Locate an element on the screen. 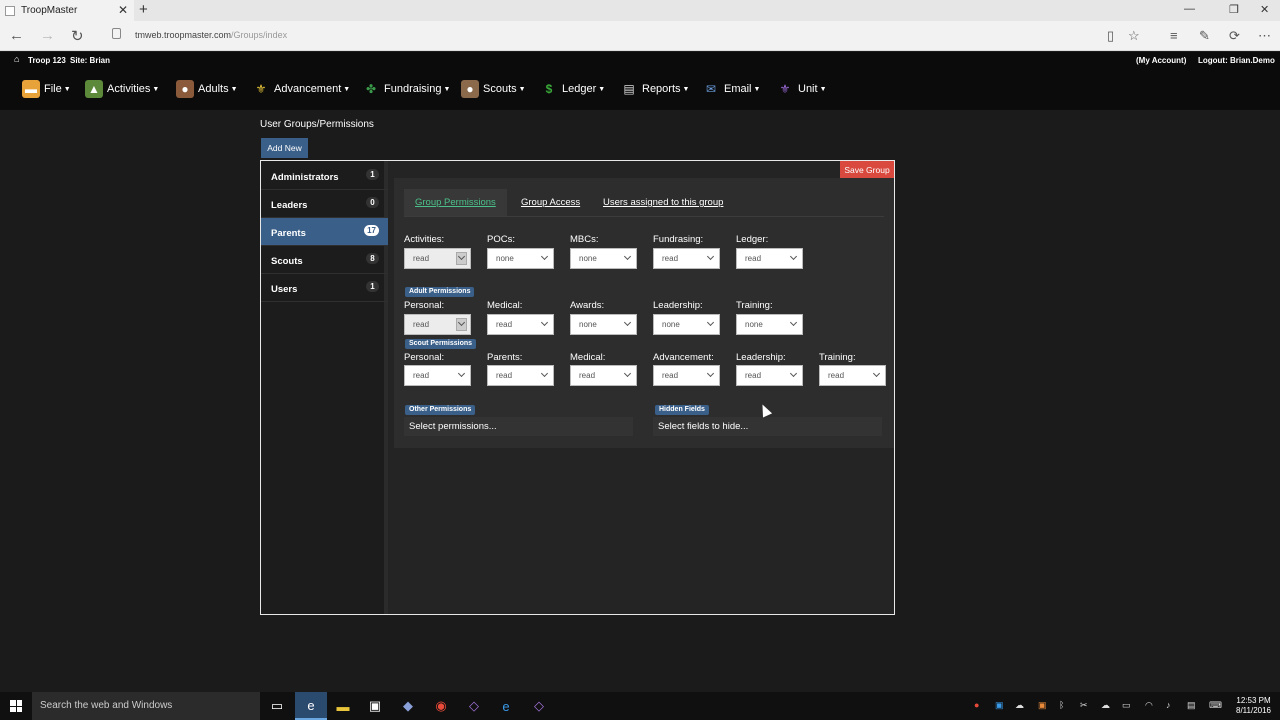 The width and height of the screenshot is (1280, 720). more-icon: ⋯ is located at coordinates (1264, 36).